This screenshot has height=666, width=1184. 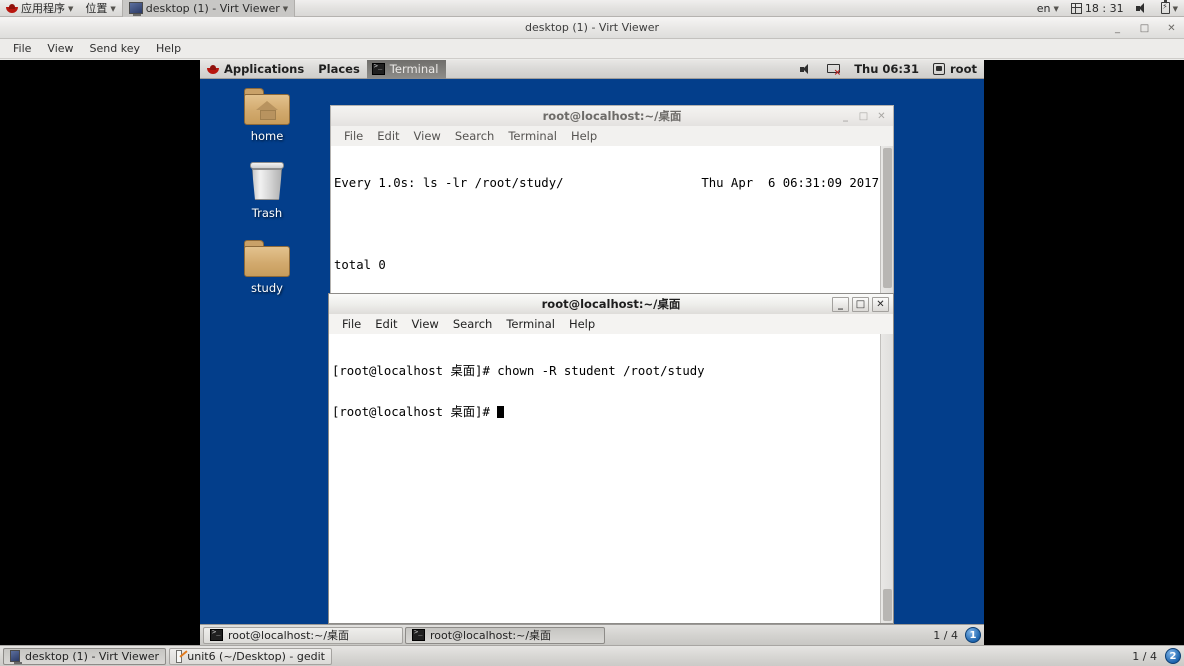 What do you see at coordinates (16, 657) in the screenshot?
I see `monitor-icon` at bounding box center [16, 657].